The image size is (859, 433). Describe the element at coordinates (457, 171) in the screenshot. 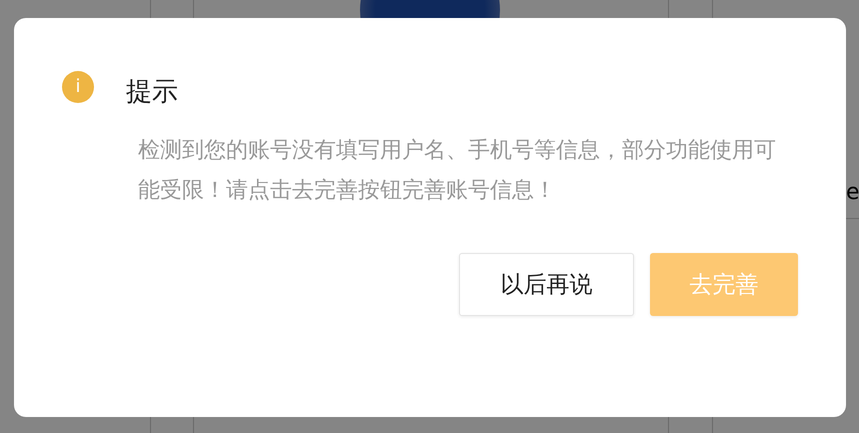

I see `dialog-message: 检测到您的账号没有填写用户名、手机号等信息，部分功能使用可能受限！请点击去完善按钮完善账号信息！` at that location.